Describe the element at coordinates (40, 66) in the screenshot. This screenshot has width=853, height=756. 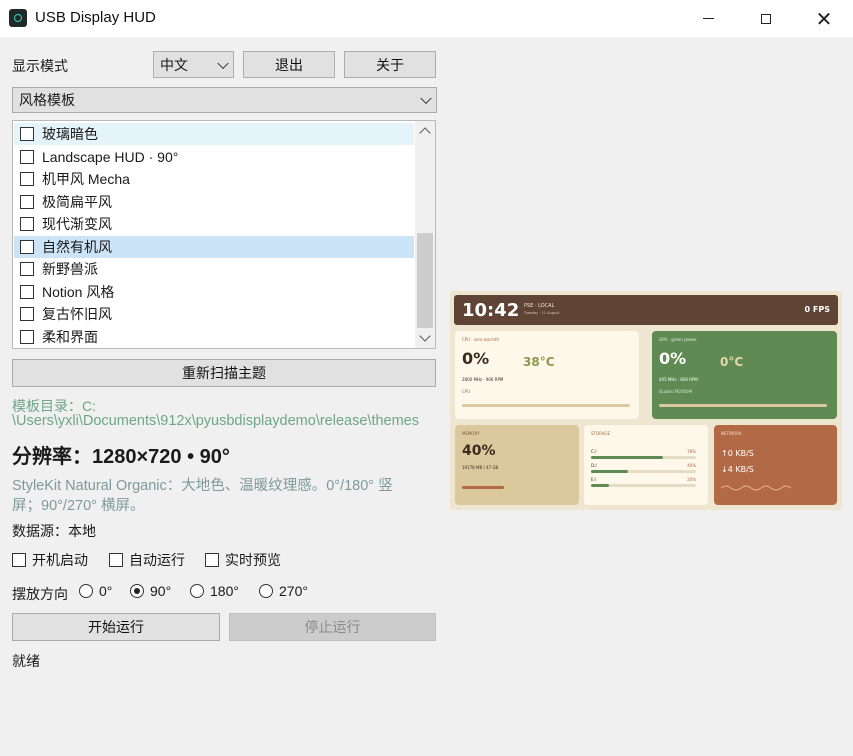
I see `display-mode-label: 显示模式` at that location.